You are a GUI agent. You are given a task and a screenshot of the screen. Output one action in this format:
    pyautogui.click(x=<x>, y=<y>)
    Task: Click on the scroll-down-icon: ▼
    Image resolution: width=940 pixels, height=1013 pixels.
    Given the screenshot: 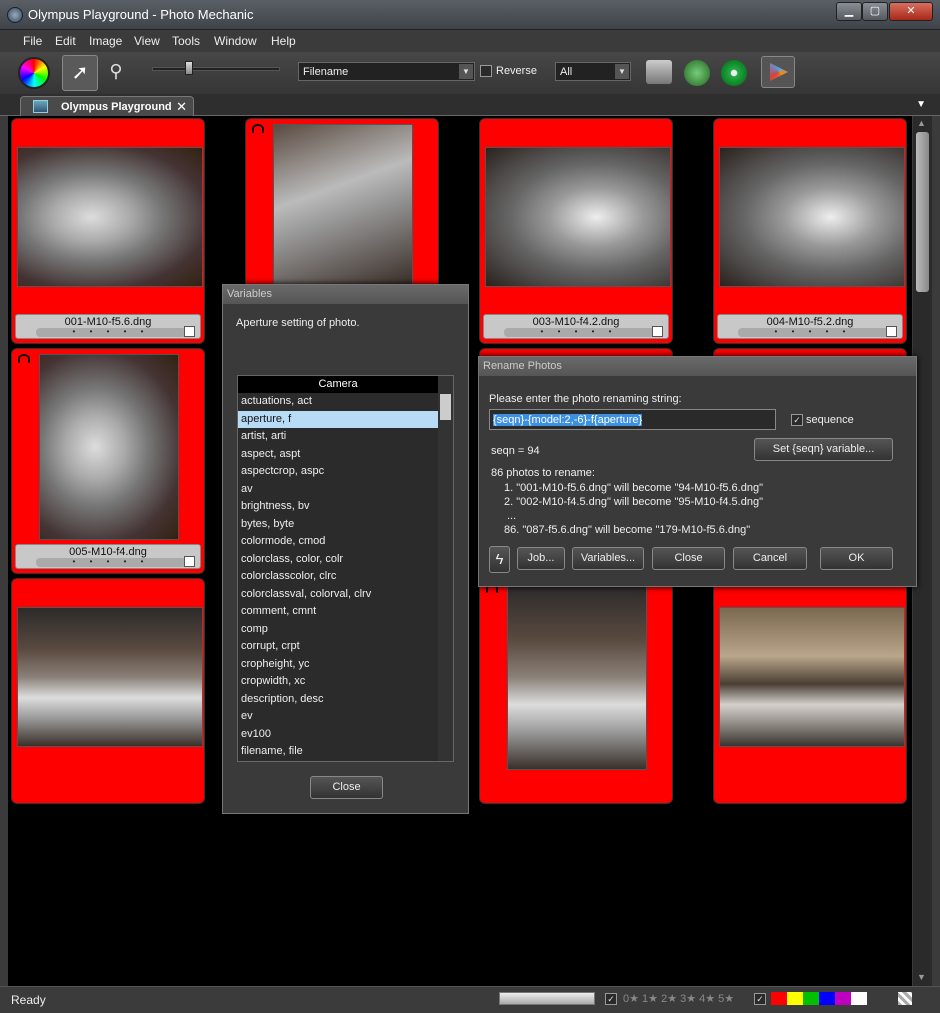 What is the action you would take?
    pyautogui.click(x=921, y=977)
    